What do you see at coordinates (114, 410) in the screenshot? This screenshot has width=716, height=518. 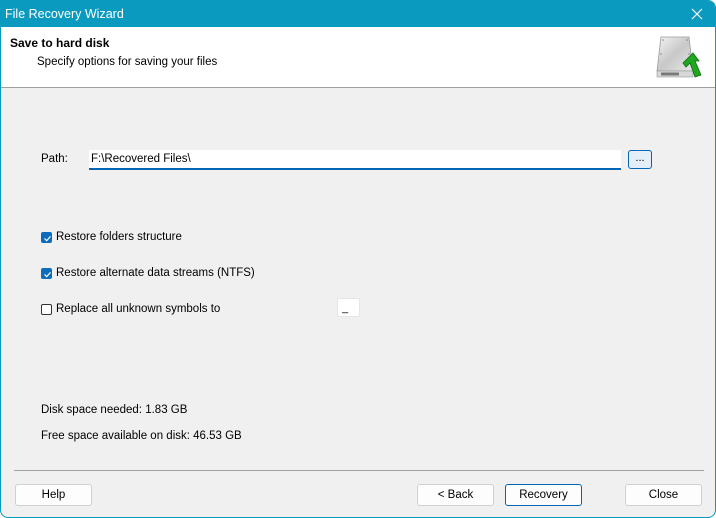 I see `disk-space-needed: Disk space needed: 1.83 GB` at bounding box center [114, 410].